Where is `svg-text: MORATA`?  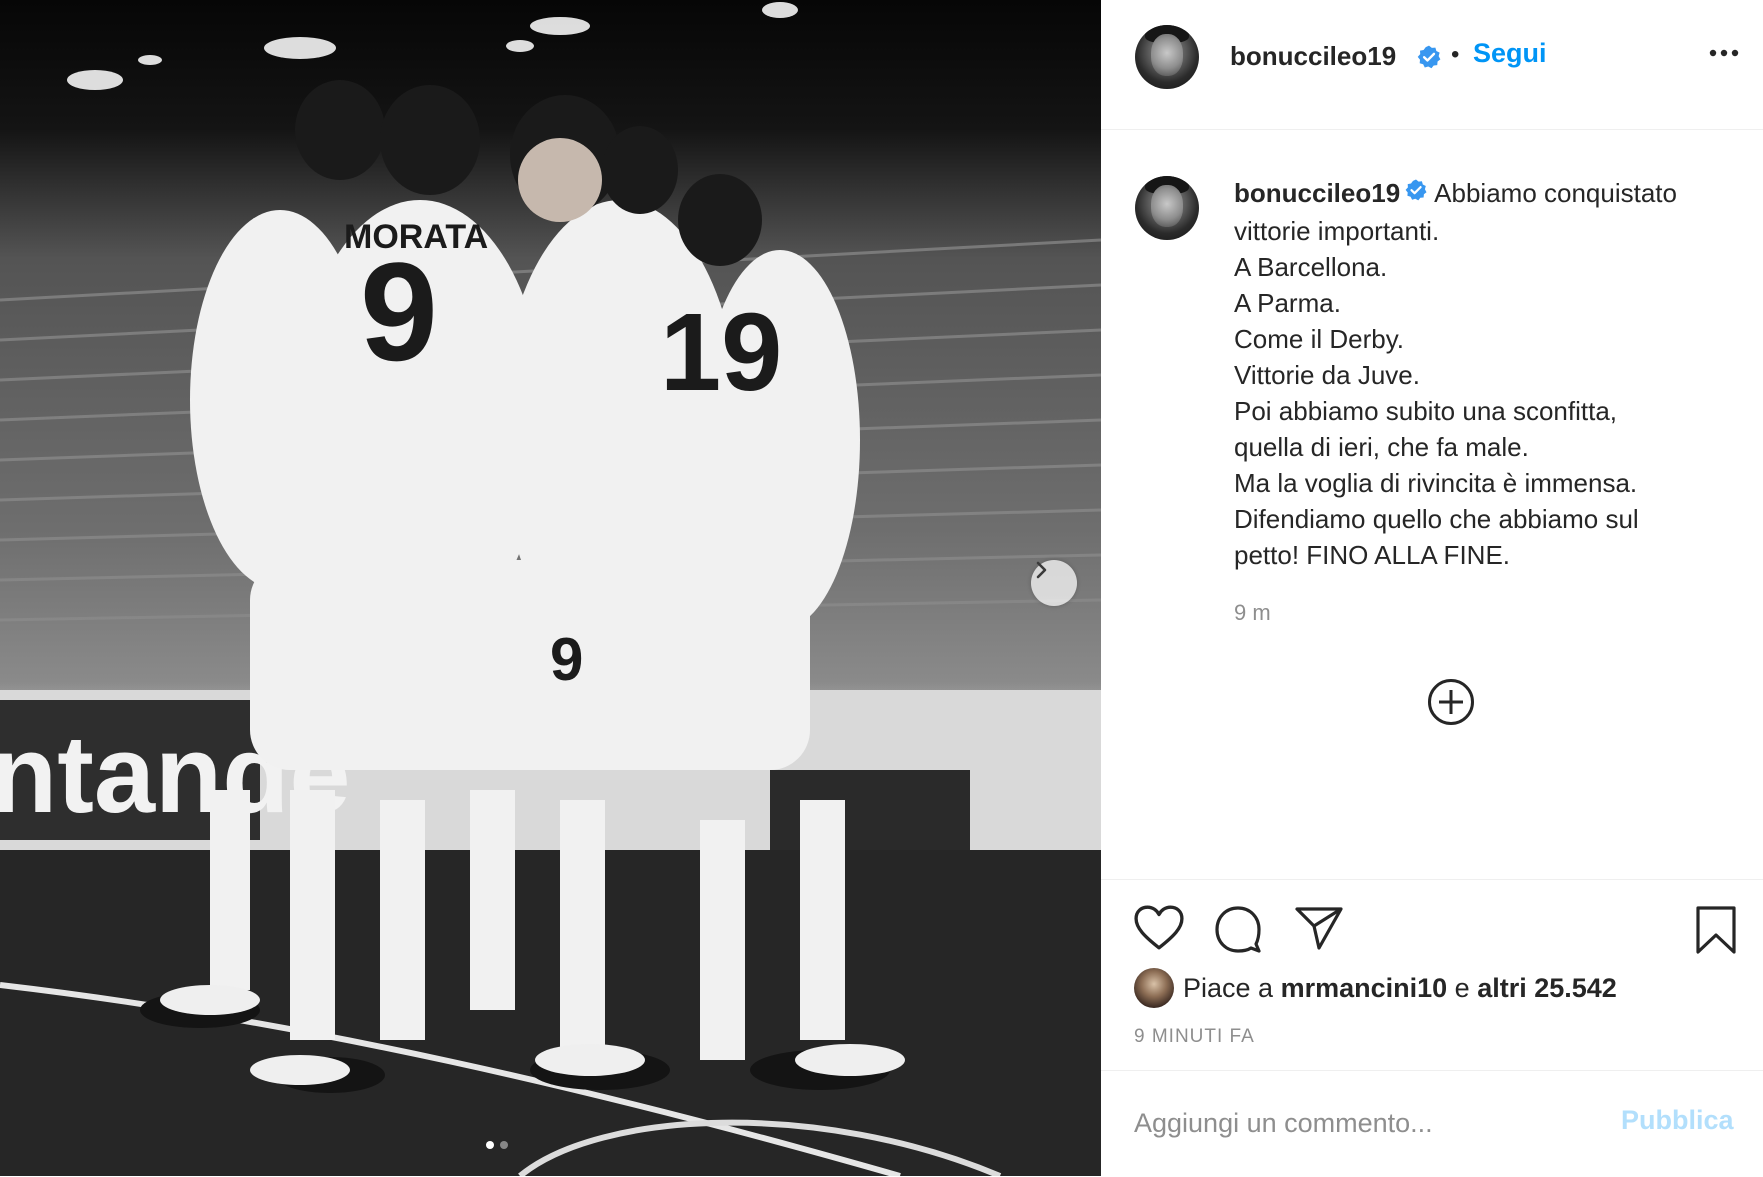 svg-text: MORATA is located at coordinates (416, 237).